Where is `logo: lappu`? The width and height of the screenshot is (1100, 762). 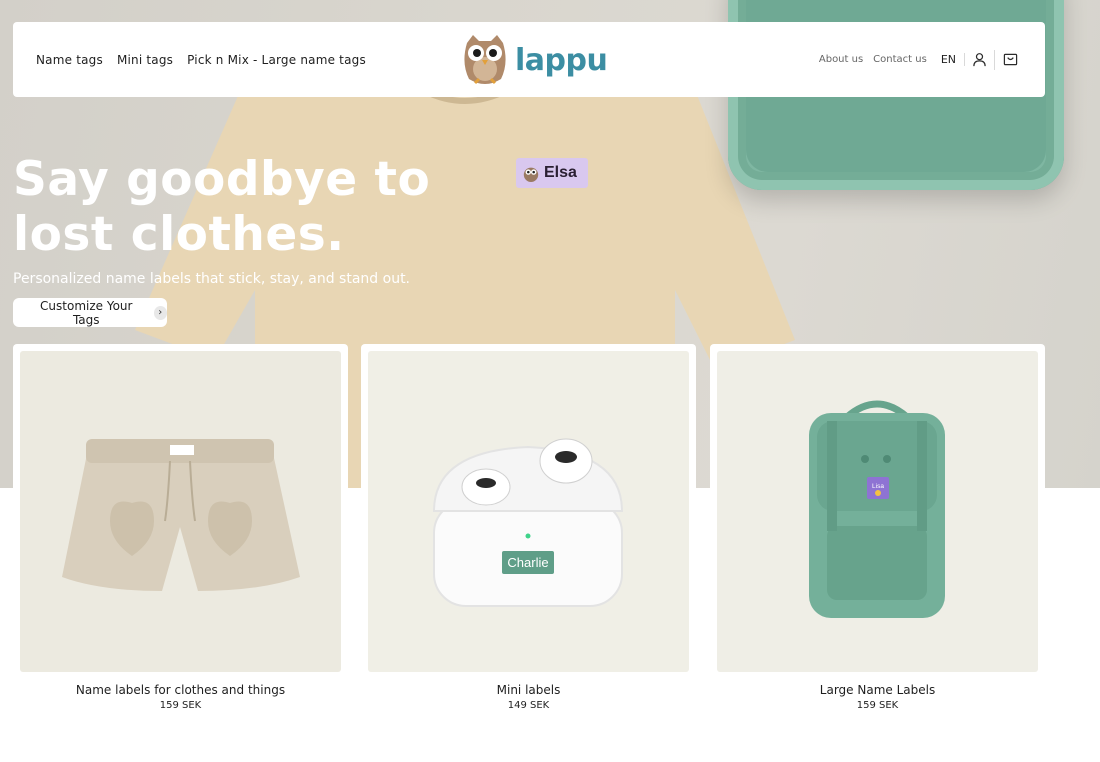 logo: lappu is located at coordinates (534, 60).